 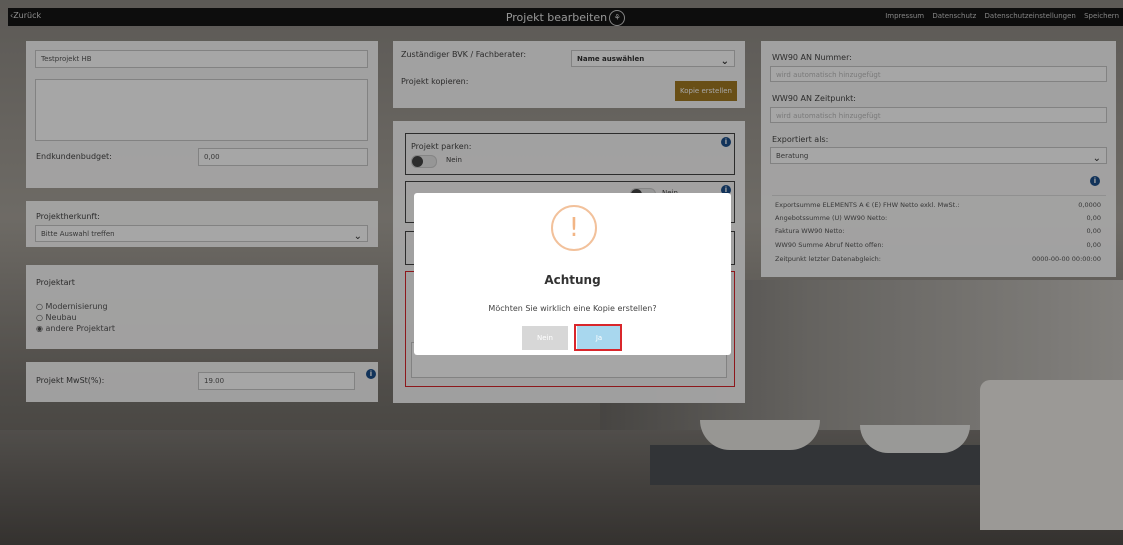 I want to click on no-button: Nein, so click(x=545, y=338).